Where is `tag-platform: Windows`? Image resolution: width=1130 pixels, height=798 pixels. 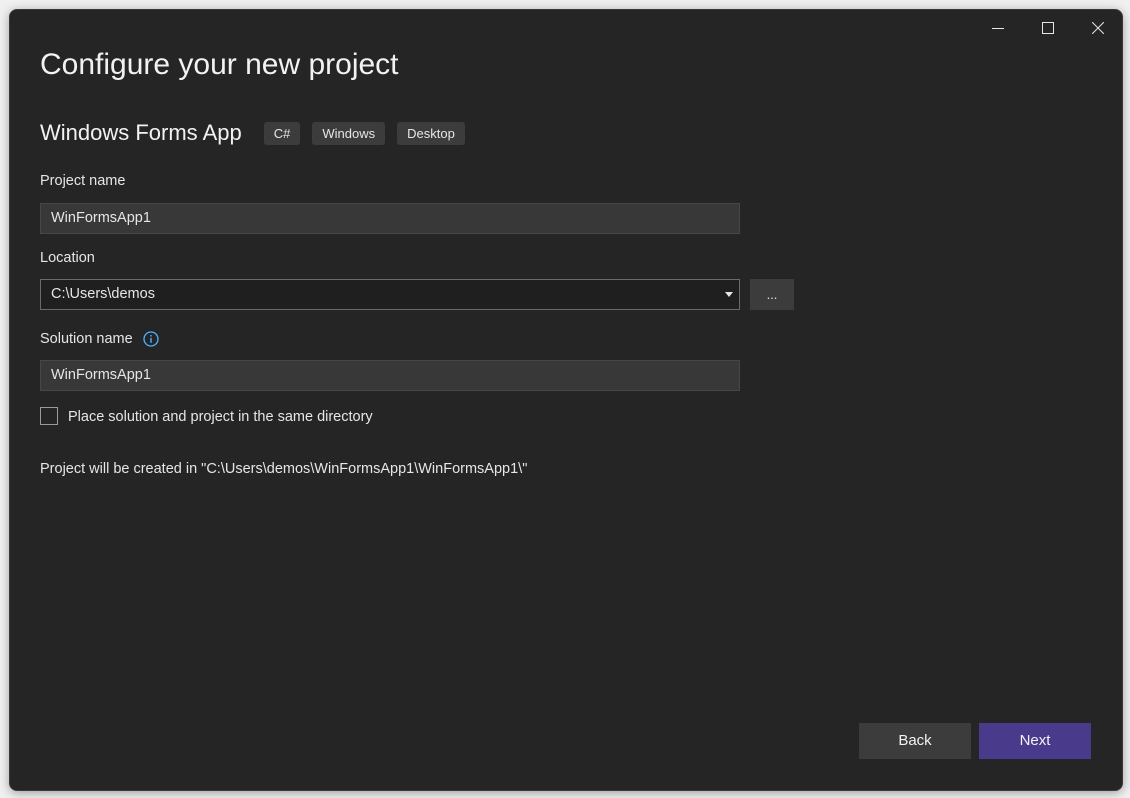
tag-platform: Windows is located at coordinates (349, 133).